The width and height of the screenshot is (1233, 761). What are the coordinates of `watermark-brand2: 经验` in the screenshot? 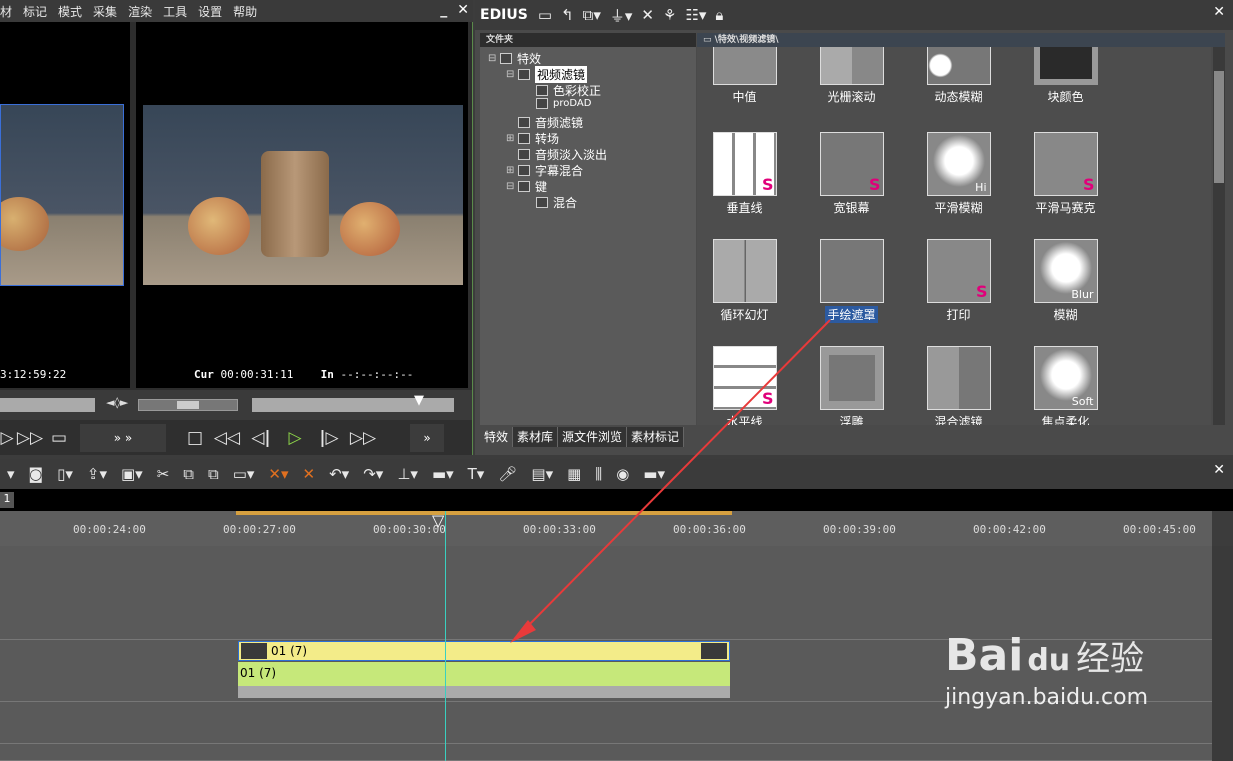 It's located at (1110, 659).